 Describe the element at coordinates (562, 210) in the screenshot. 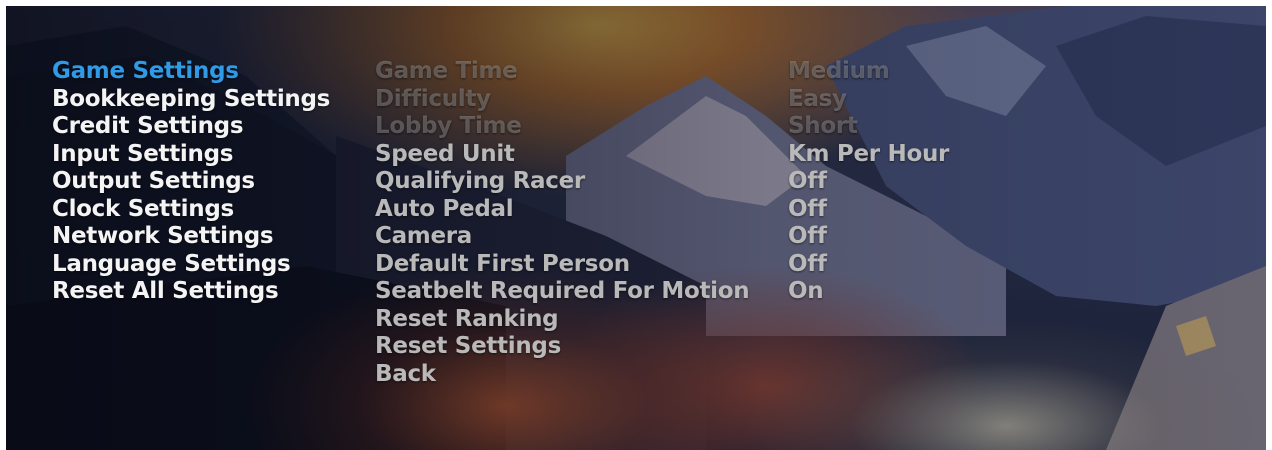

I see `option-auto-pedal: Auto Pedal` at that location.